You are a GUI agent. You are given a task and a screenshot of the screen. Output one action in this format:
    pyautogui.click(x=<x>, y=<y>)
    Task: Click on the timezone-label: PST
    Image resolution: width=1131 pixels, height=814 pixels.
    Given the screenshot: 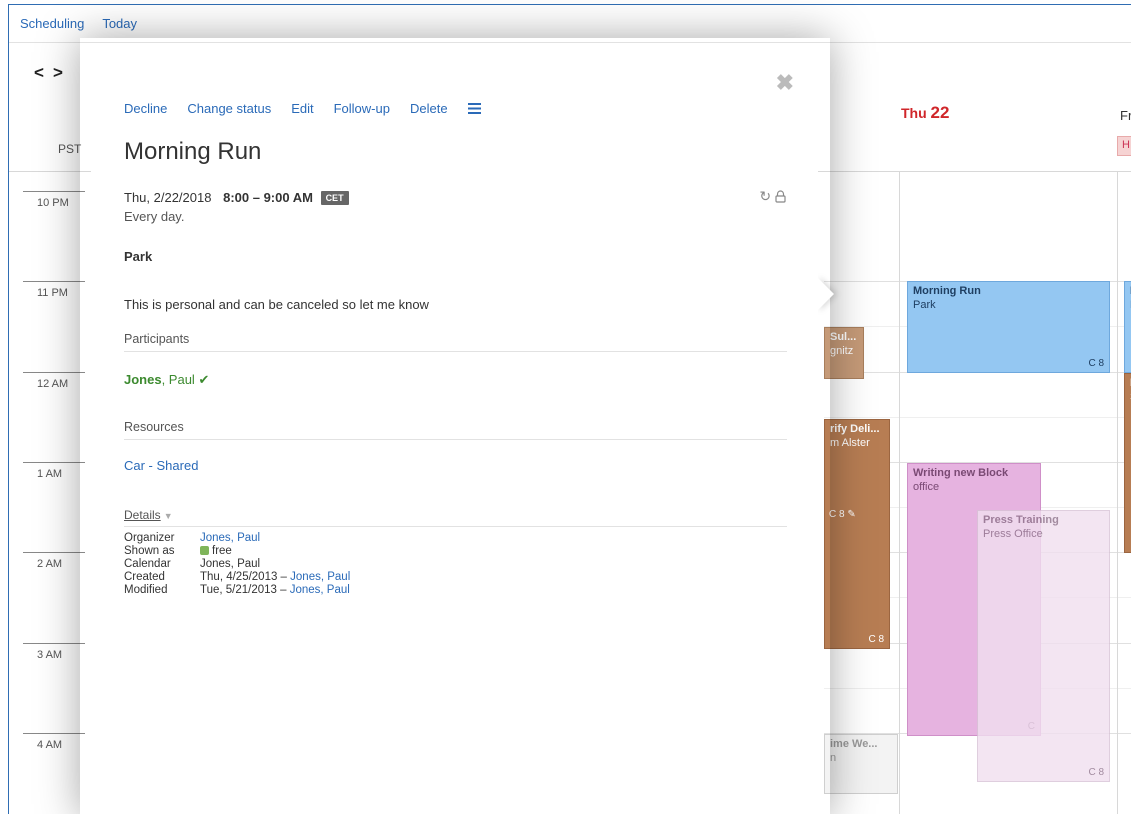 What is the action you would take?
    pyautogui.click(x=70, y=149)
    